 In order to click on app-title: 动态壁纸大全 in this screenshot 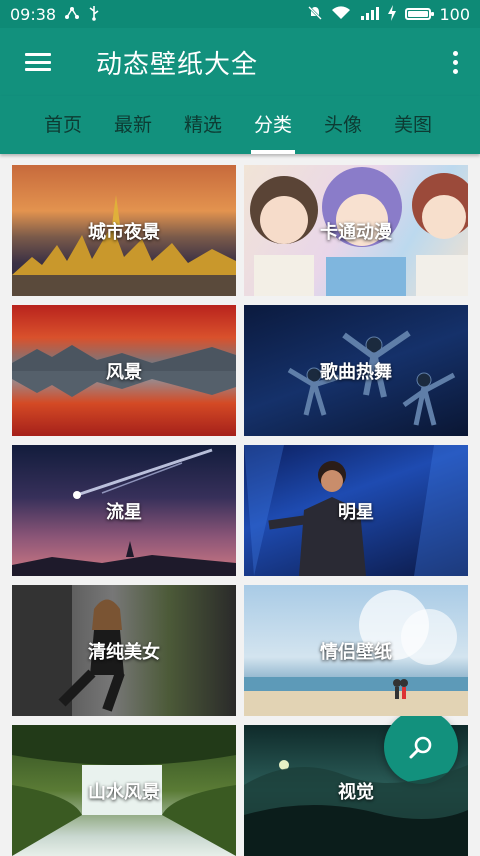, I will do `click(177, 64)`.